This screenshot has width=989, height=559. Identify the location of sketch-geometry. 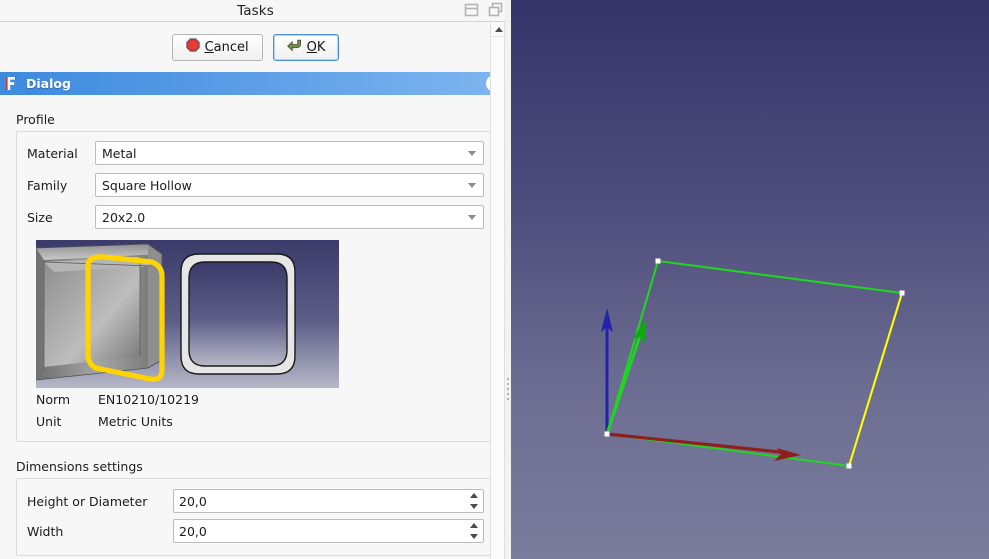
(754, 363).